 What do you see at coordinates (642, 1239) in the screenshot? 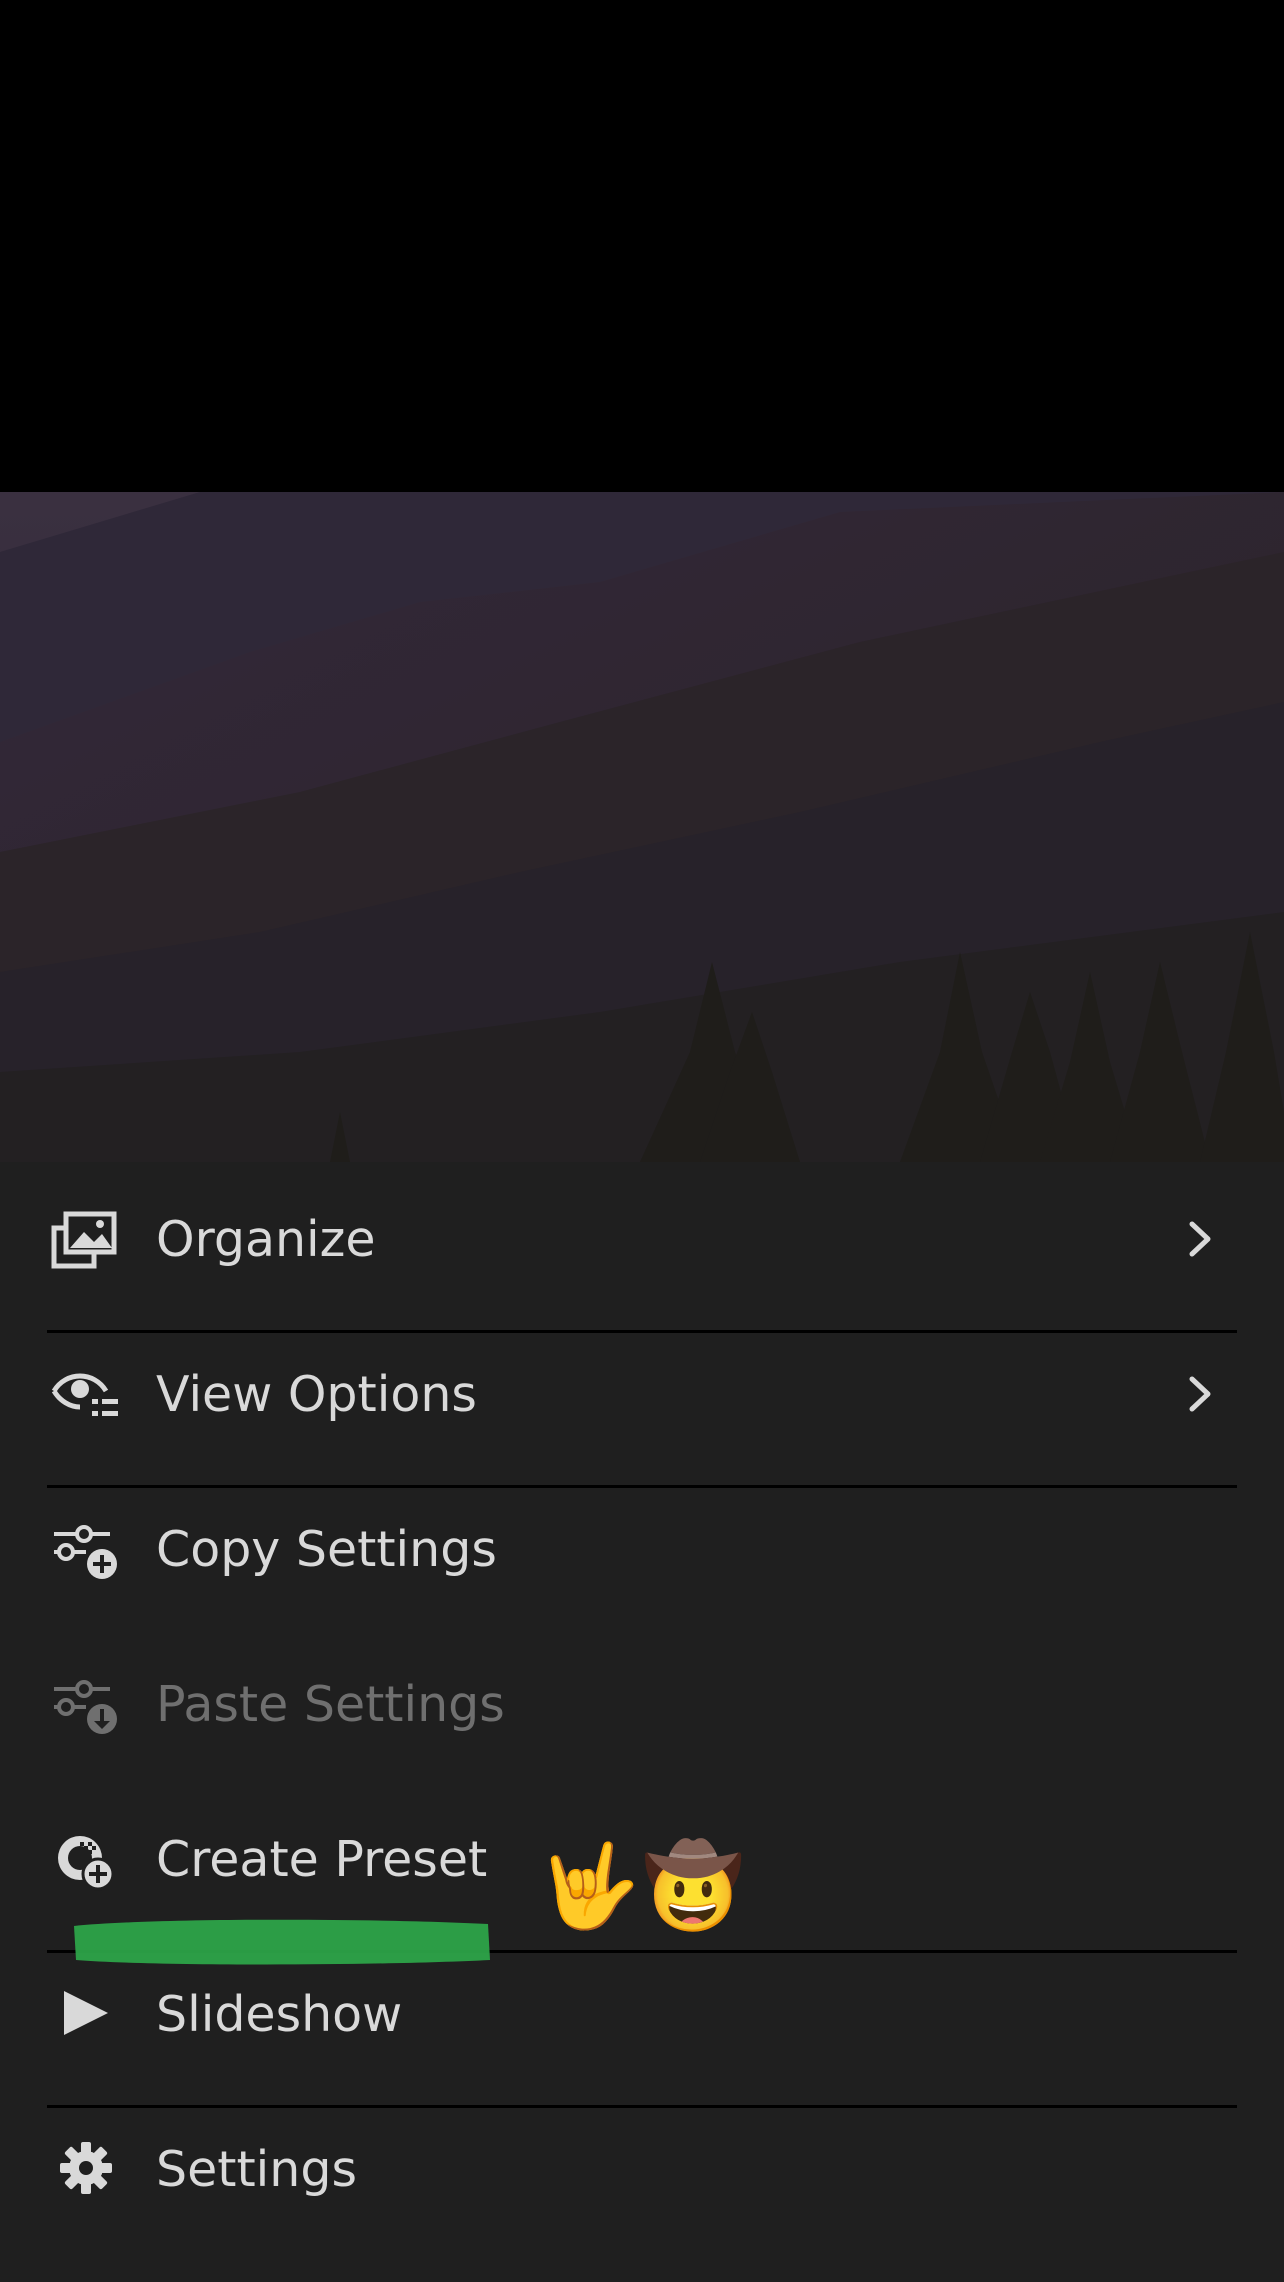
I see `menu-item-organize: Organize` at bounding box center [642, 1239].